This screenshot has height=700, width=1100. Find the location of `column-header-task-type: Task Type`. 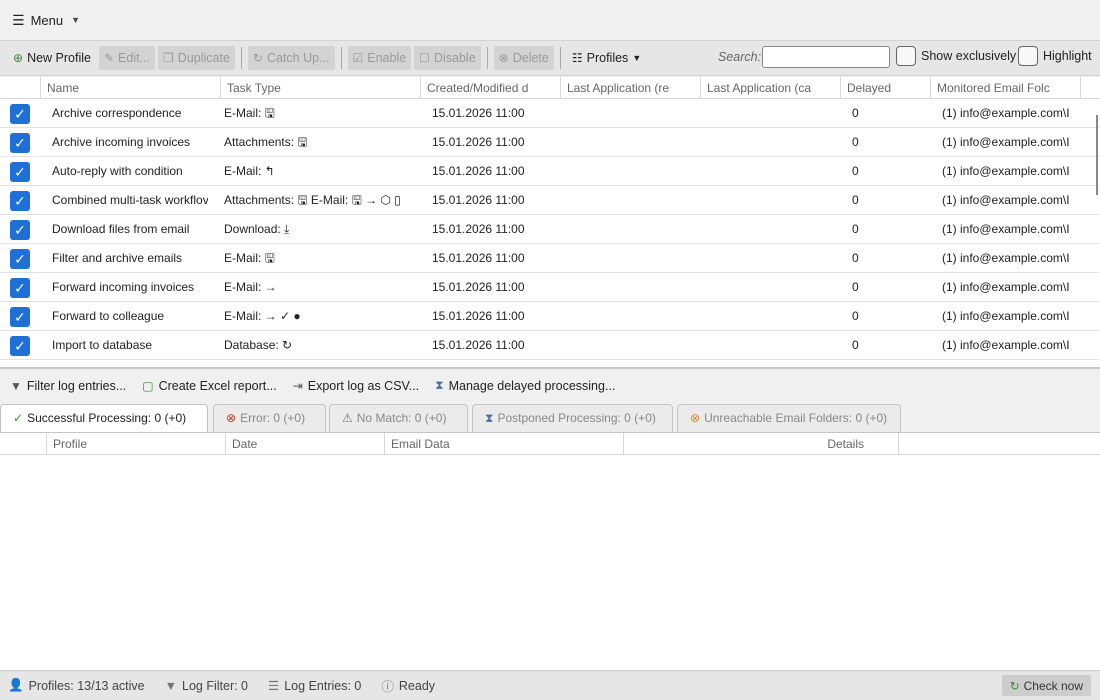

column-header-task-type: Task Type is located at coordinates (320, 88).